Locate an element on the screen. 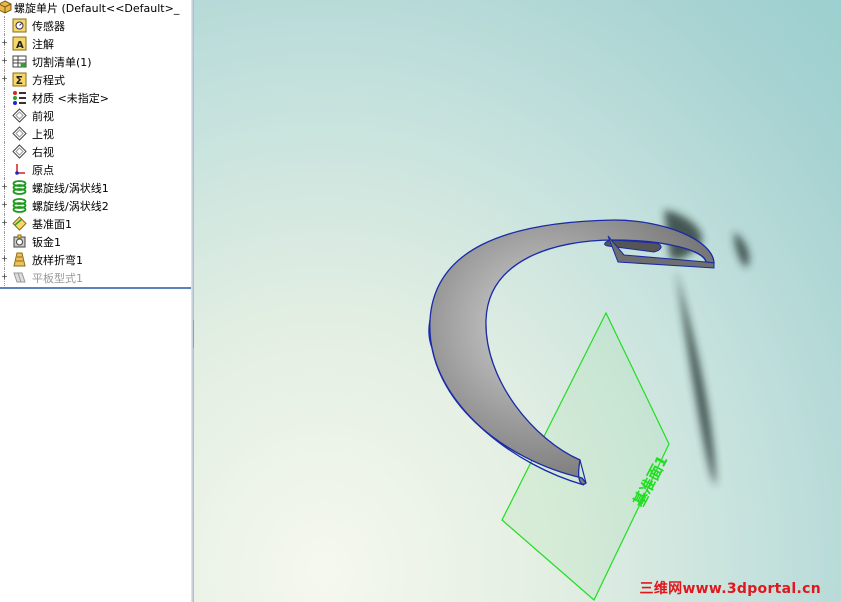 The width and height of the screenshot is (841, 602). svg-text: A is located at coordinates (20, 45).